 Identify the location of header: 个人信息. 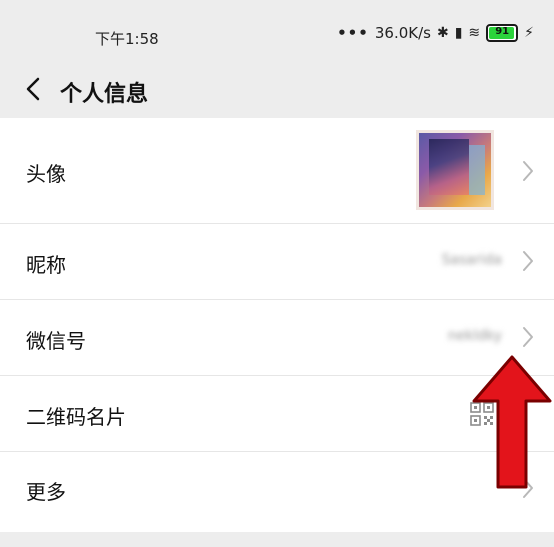
(277, 89).